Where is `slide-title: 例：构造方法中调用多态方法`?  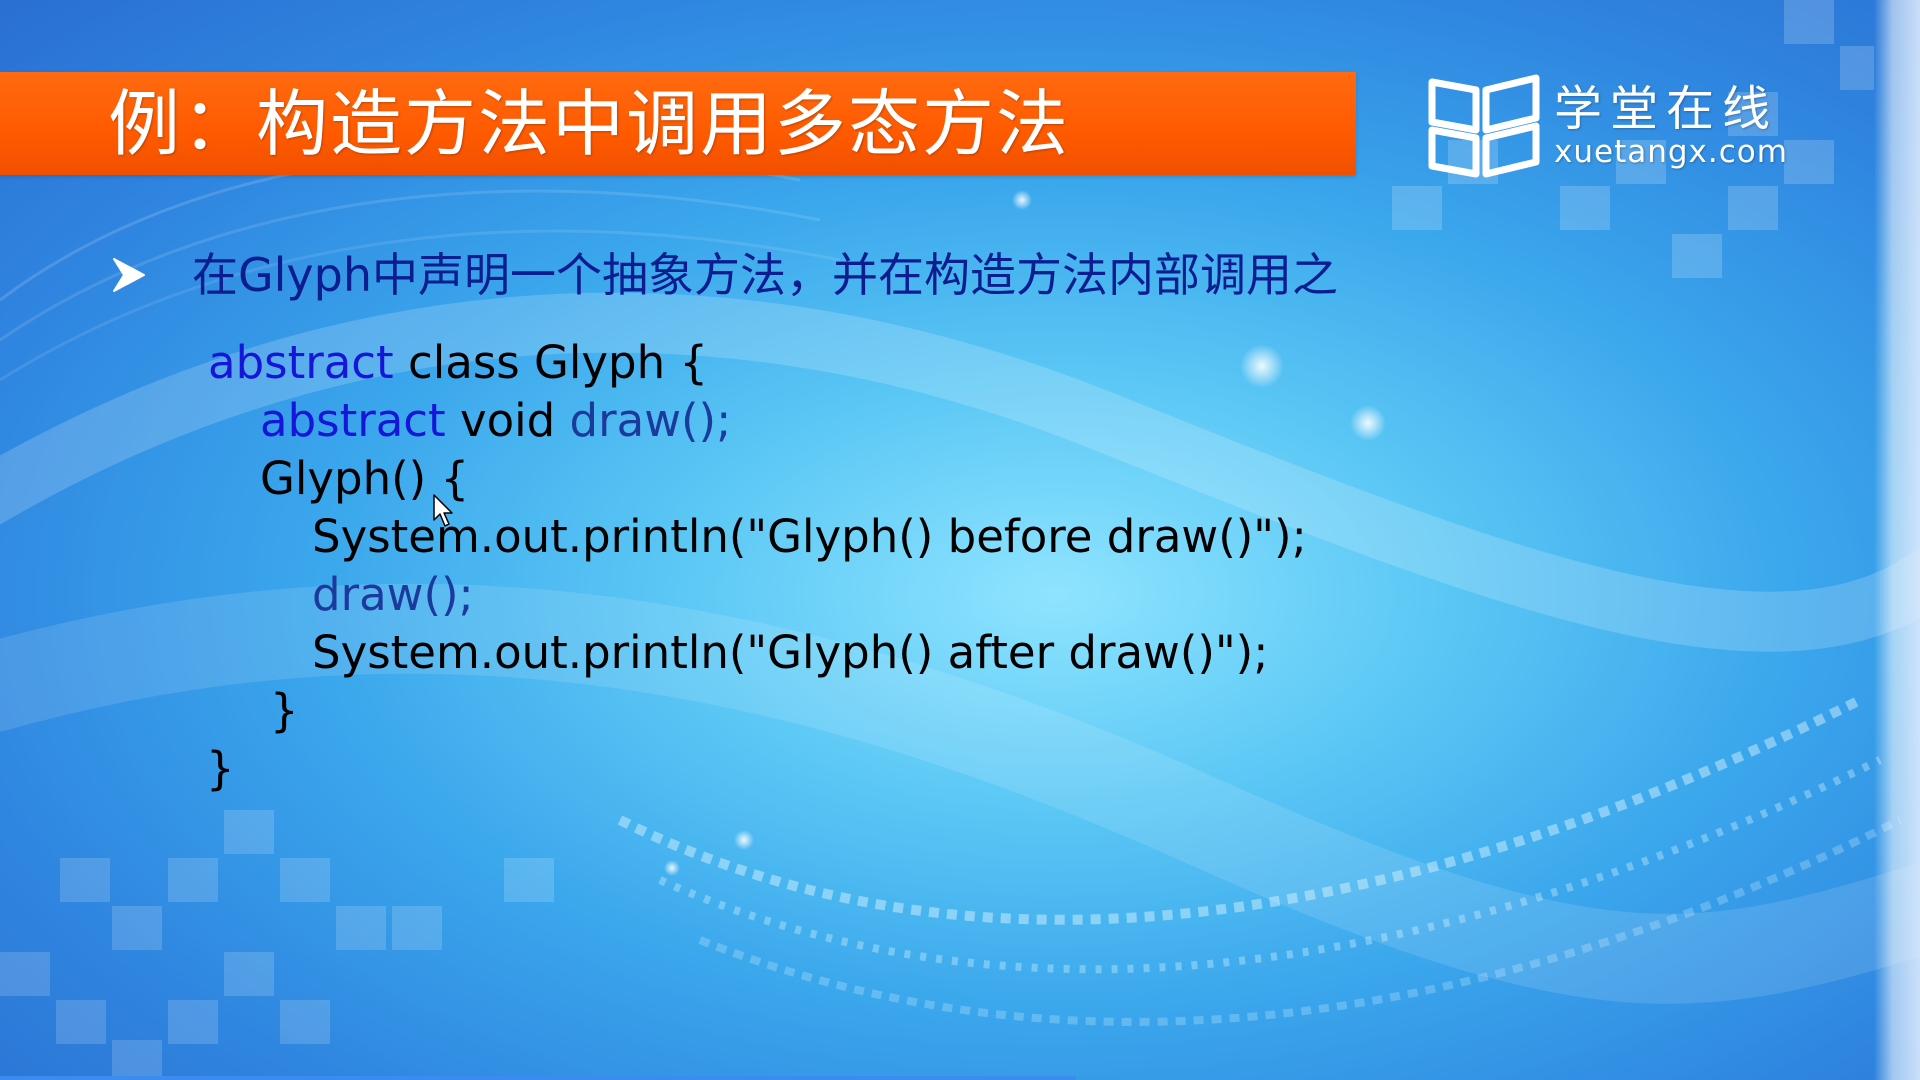
slide-title: 例：构造方法中调用多态方法 is located at coordinates (589, 123).